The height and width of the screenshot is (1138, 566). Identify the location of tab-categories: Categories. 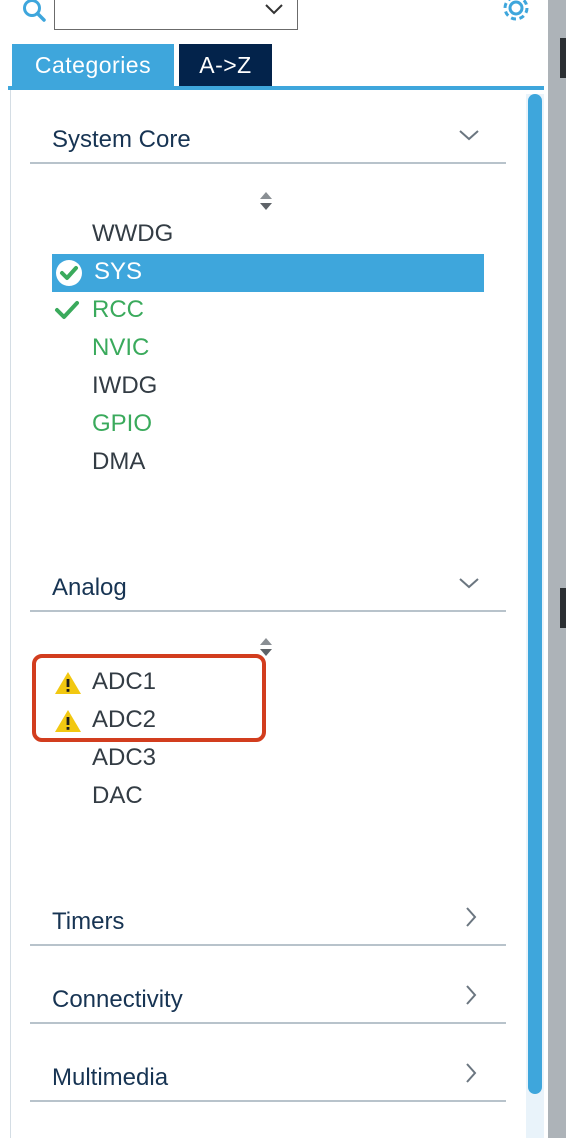
(93, 65).